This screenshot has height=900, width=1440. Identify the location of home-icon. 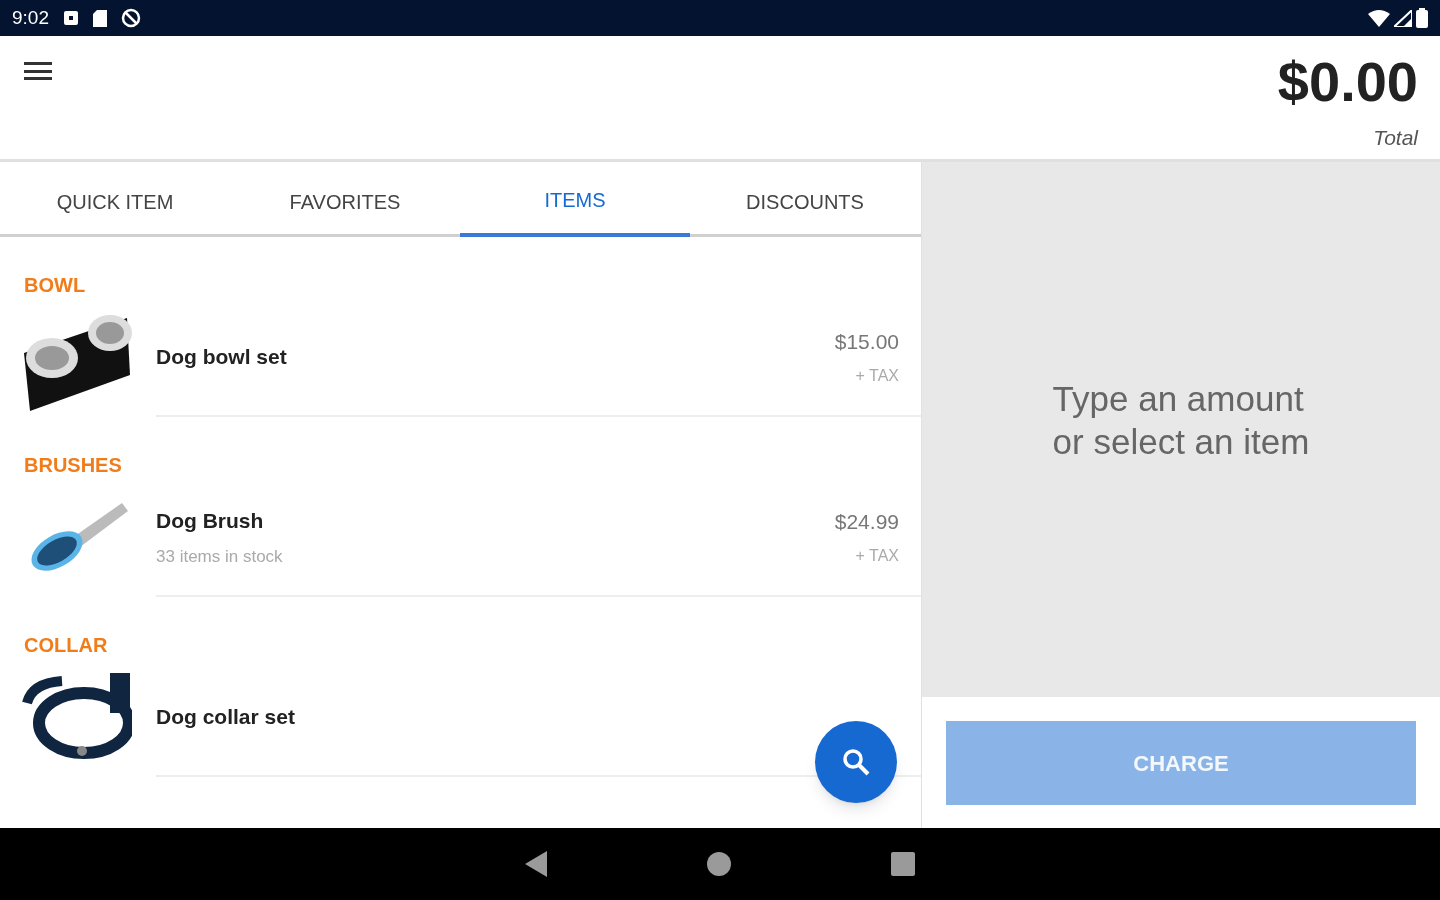
(719, 864).